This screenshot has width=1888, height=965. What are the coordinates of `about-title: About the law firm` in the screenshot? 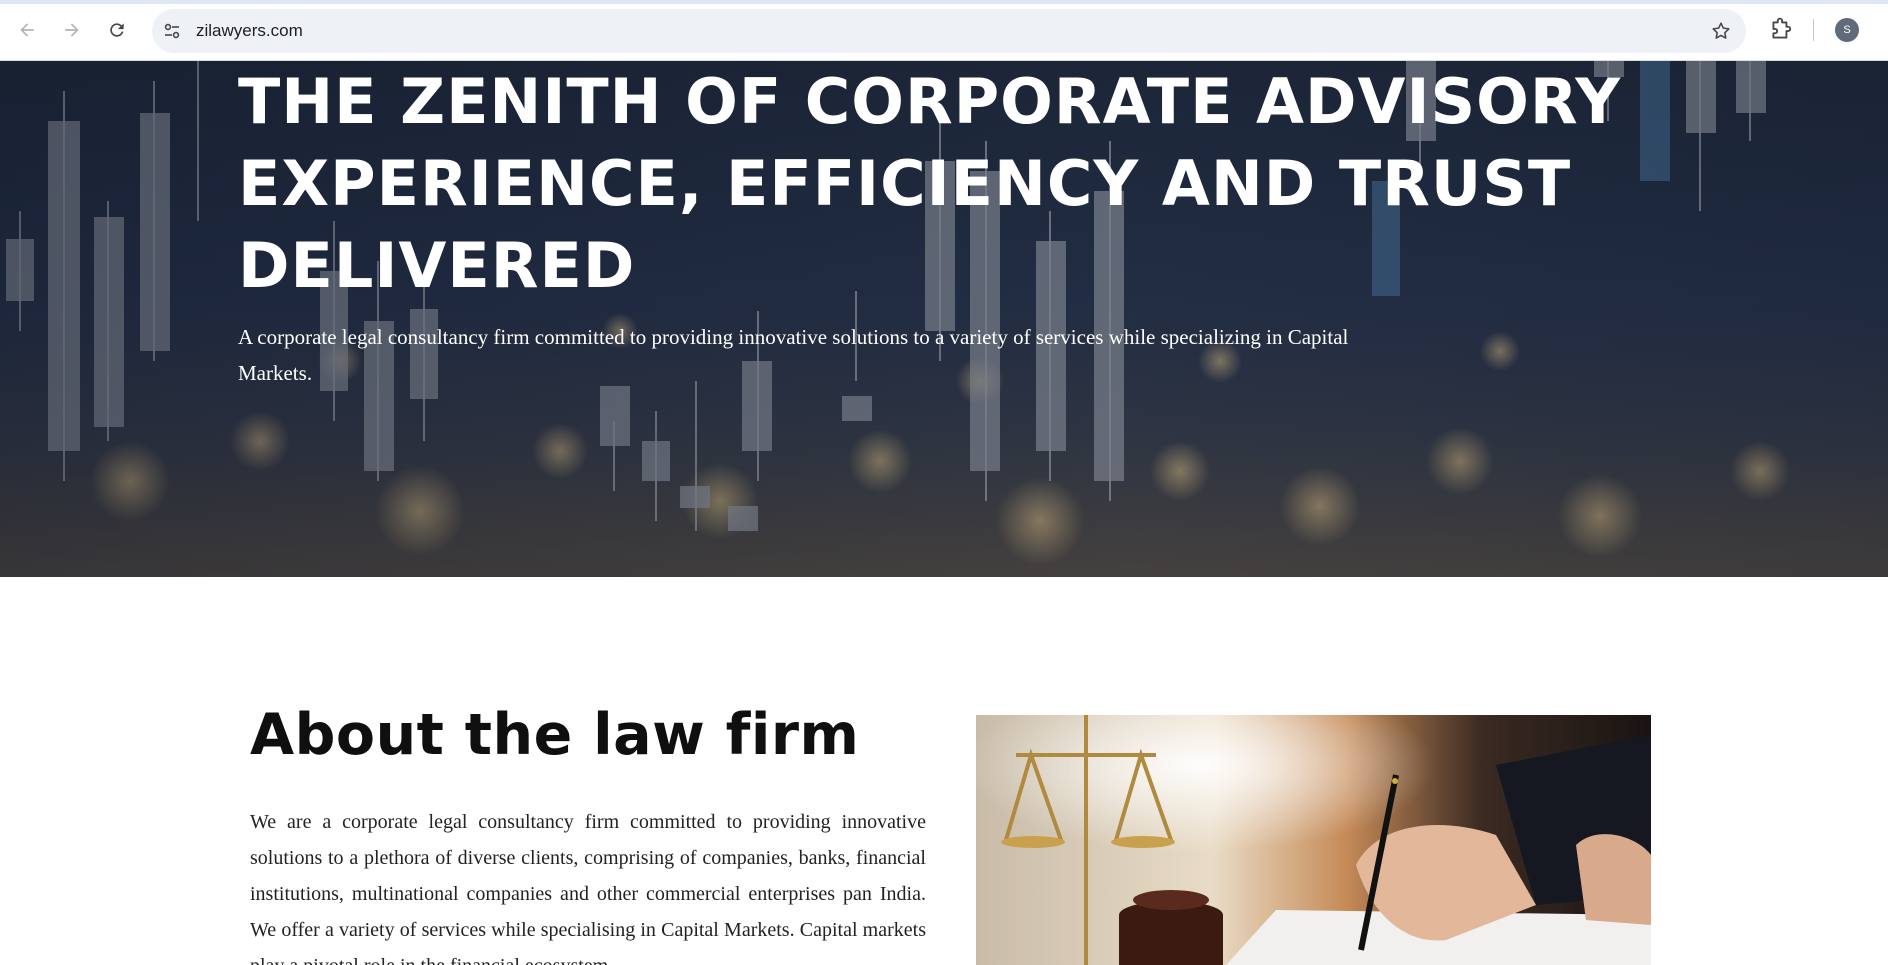 It's located at (555, 735).